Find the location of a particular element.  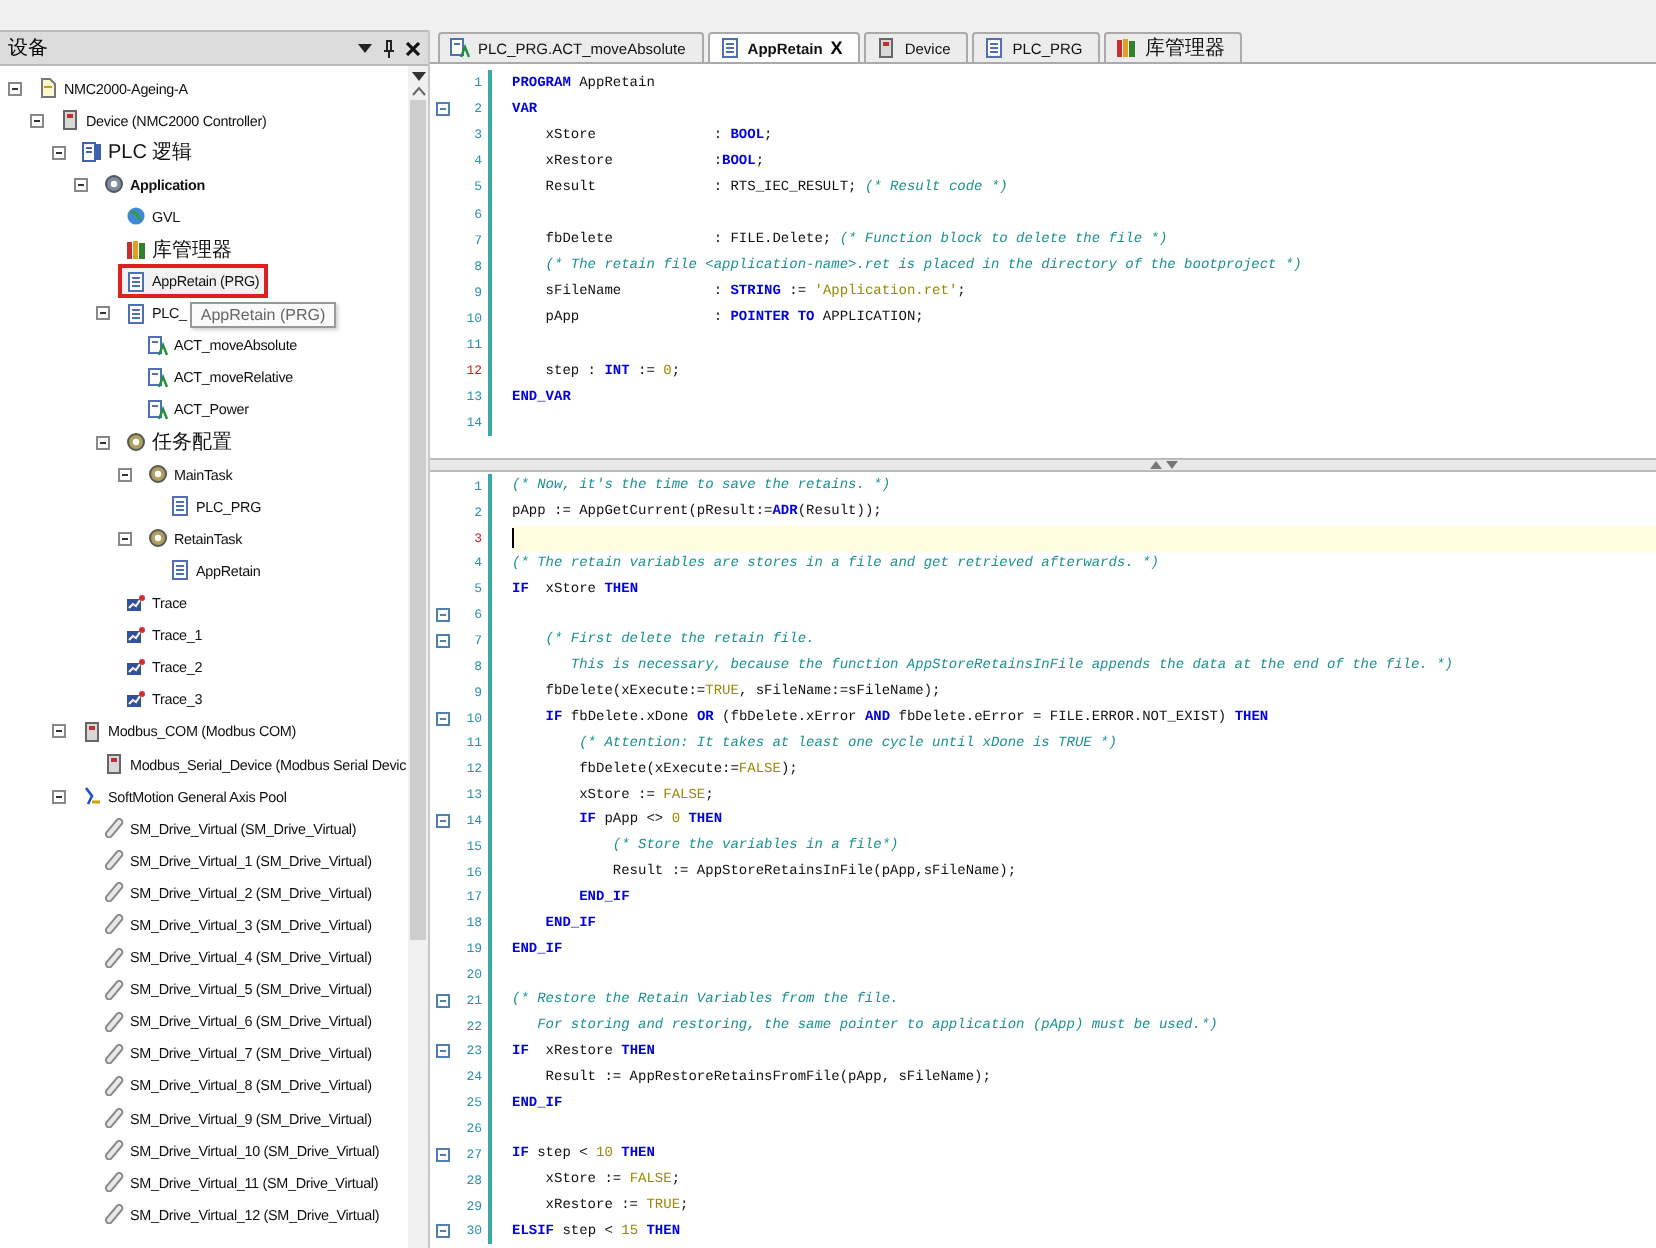

text-cursor is located at coordinates (513, 538).